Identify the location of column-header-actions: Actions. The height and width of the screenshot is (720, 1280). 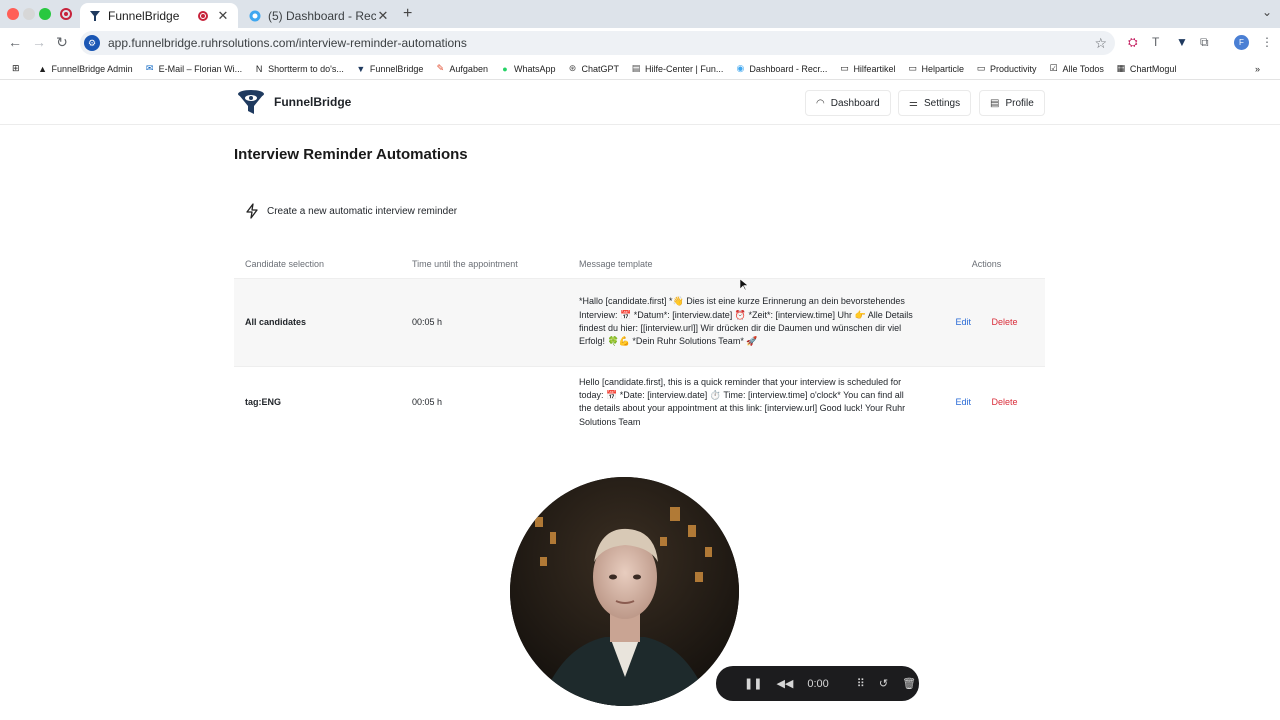
(986, 263).